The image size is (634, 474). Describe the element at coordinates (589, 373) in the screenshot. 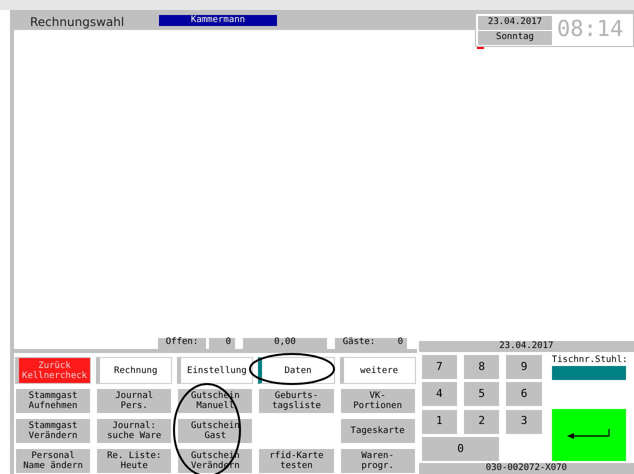

I see `table-seat-field` at that location.